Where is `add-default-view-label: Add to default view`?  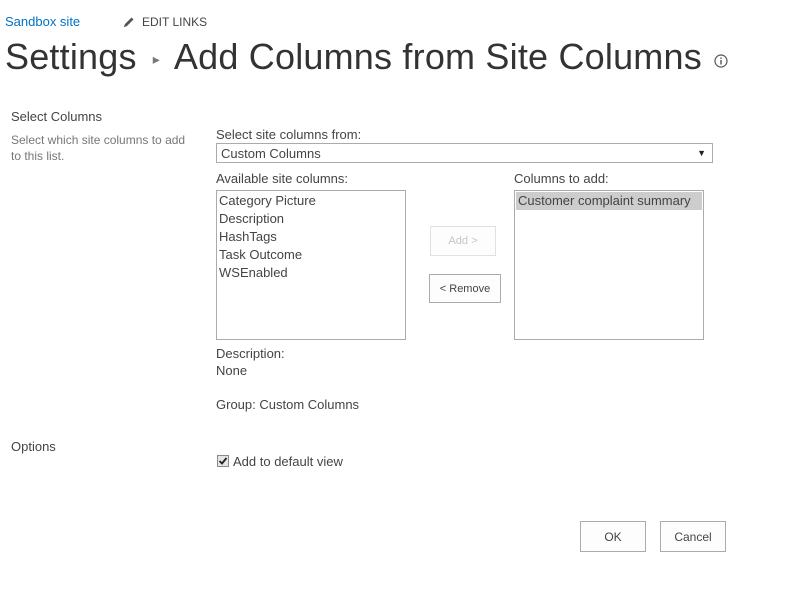 add-default-view-label: Add to default view is located at coordinates (288, 461).